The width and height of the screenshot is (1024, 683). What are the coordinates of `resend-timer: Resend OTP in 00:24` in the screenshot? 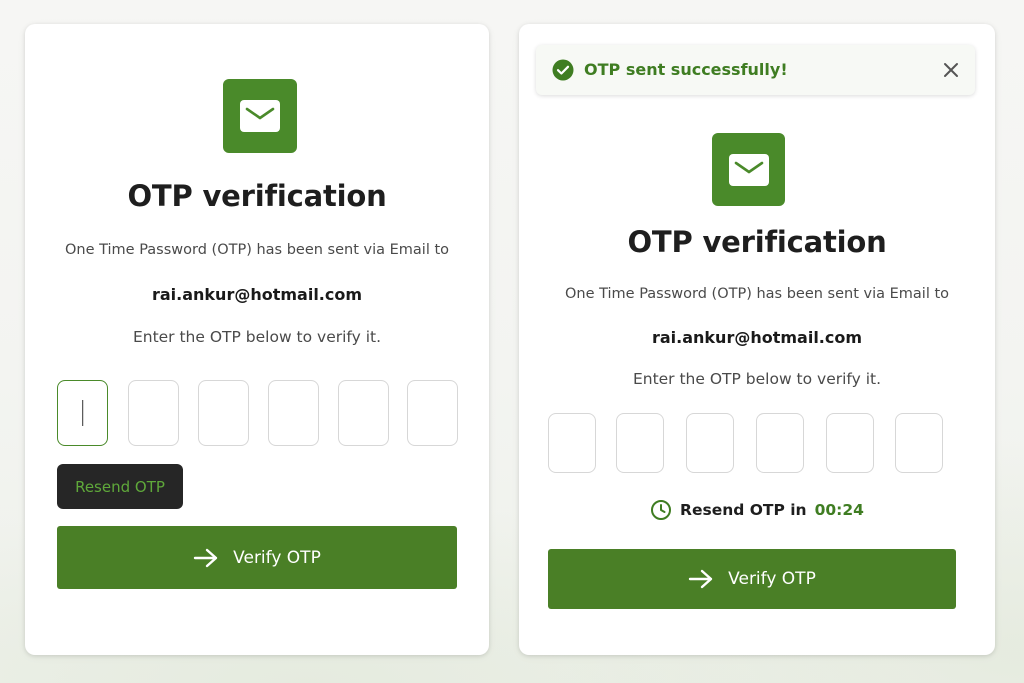 It's located at (757, 510).